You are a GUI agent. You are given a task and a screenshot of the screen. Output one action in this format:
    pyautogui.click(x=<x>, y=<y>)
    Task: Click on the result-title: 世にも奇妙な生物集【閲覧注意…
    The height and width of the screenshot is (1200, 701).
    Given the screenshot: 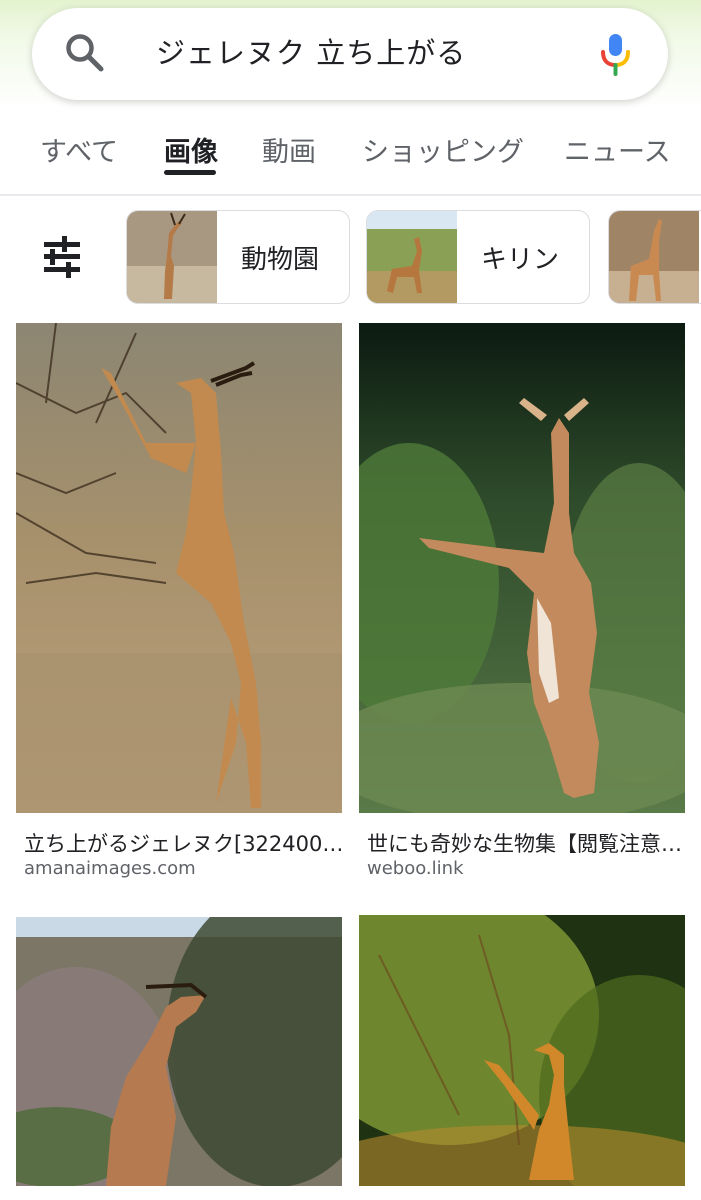 What is the action you would take?
    pyautogui.click(x=526, y=843)
    